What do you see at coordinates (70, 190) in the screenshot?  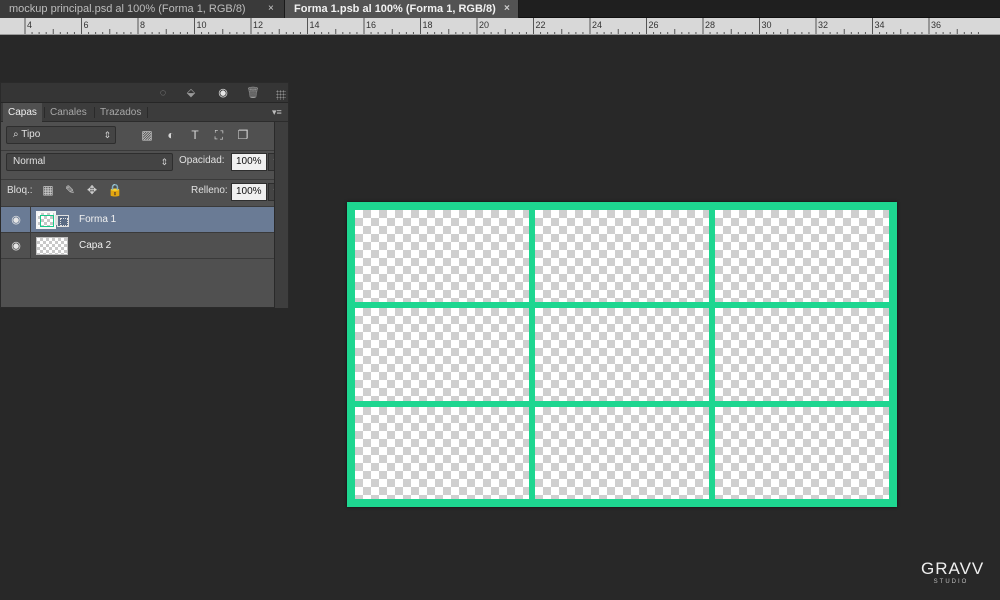 I see `lock-brush-icon: ✎` at bounding box center [70, 190].